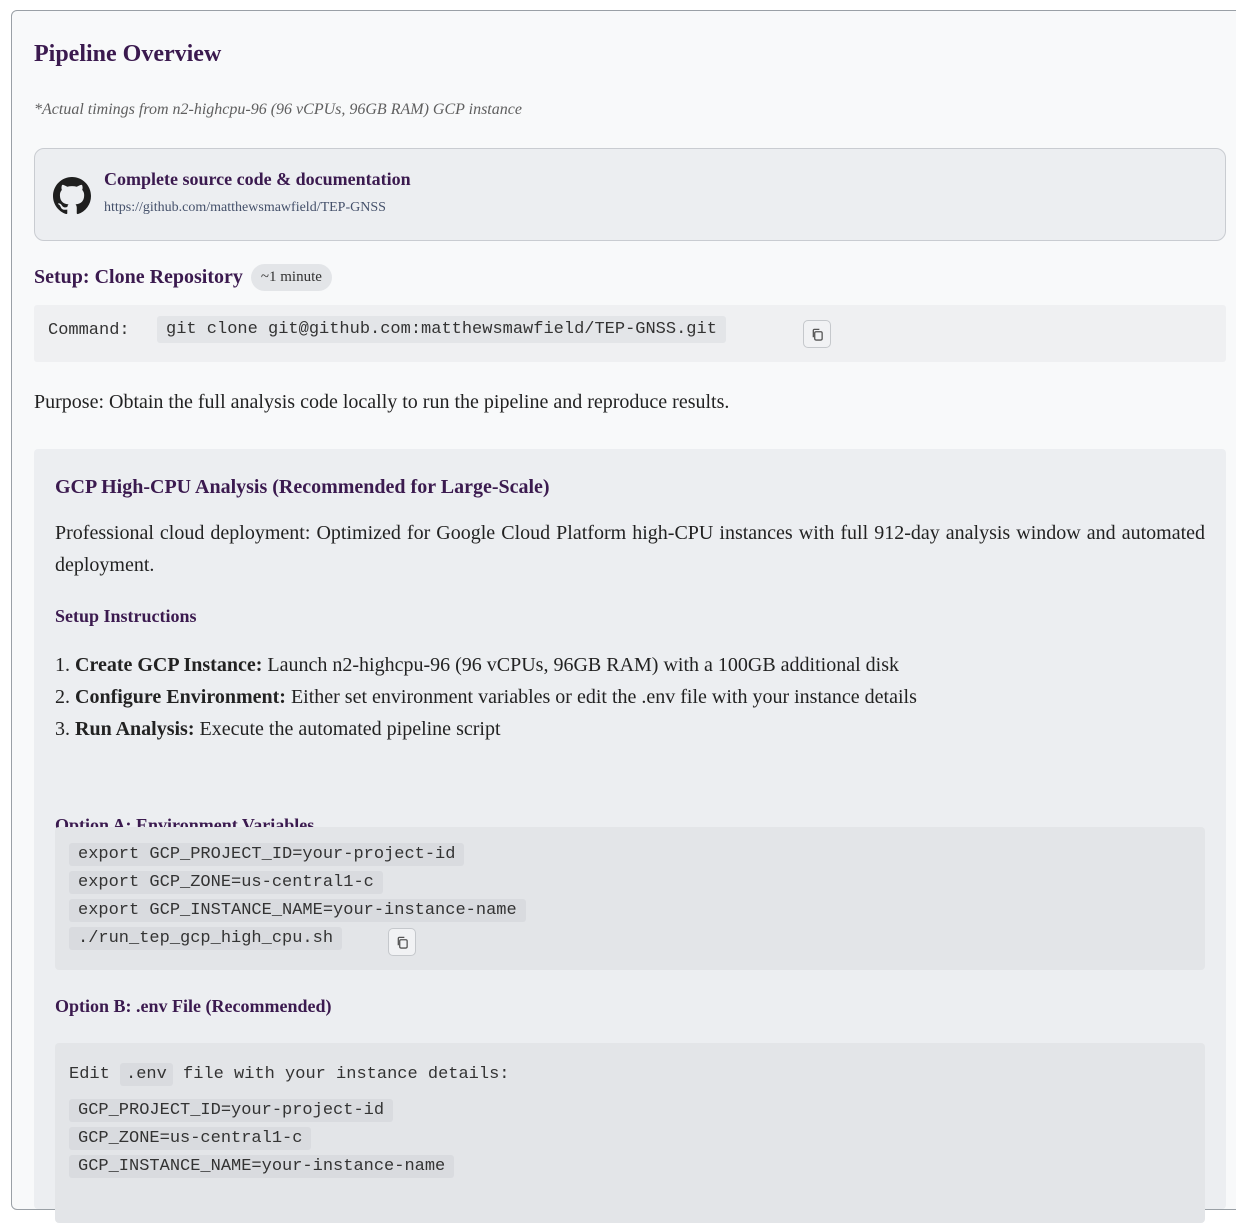 The width and height of the screenshot is (1236, 1223). I want to click on repo-title: Complete source code & documentation, so click(257, 179).